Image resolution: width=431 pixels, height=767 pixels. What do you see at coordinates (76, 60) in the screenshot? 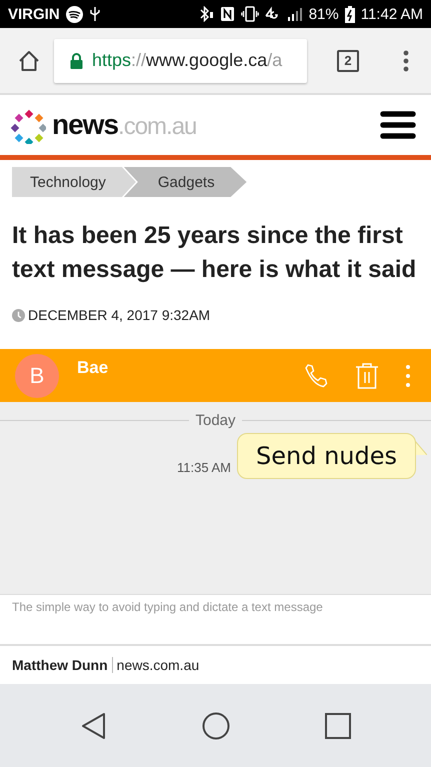
I see `lock-icon` at bounding box center [76, 60].